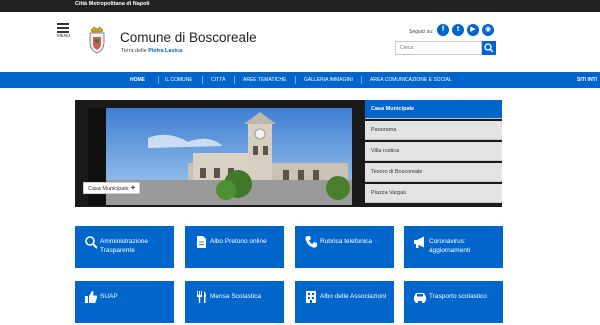 The image size is (600, 325). I want to click on subtitle-prefix: Terra delle, so click(135, 51).